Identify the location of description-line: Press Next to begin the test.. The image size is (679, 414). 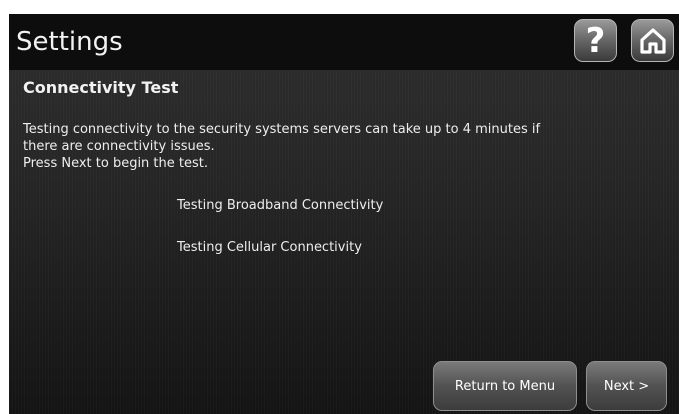
(115, 163).